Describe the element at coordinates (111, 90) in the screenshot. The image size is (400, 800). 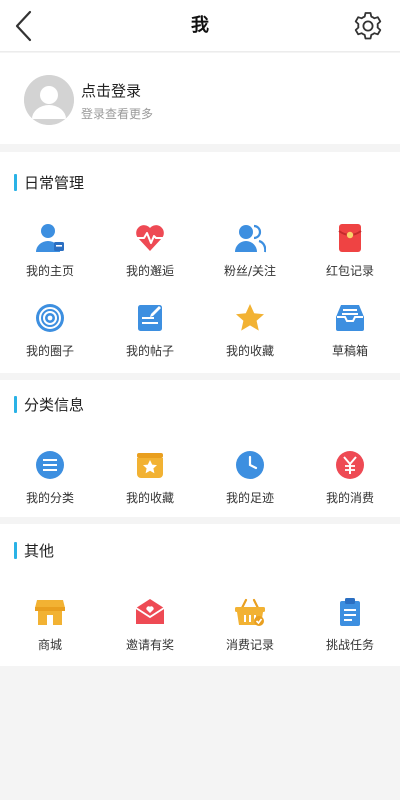
I see `login-prompt: 点击登录` at that location.